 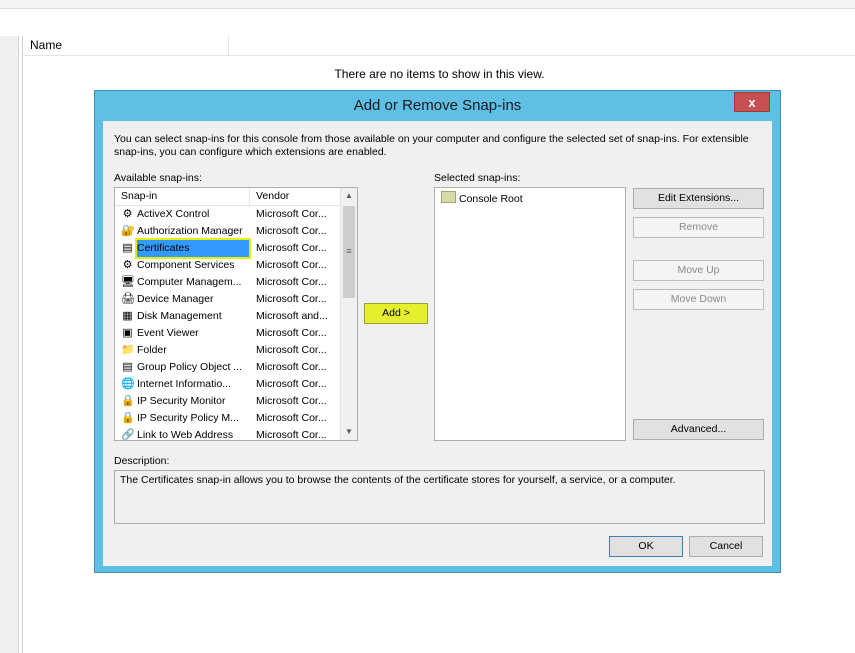 What do you see at coordinates (477, 178) in the screenshot?
I see `selected-snapins-label: Selected snap-ins:` at bounding box center [477, 178].